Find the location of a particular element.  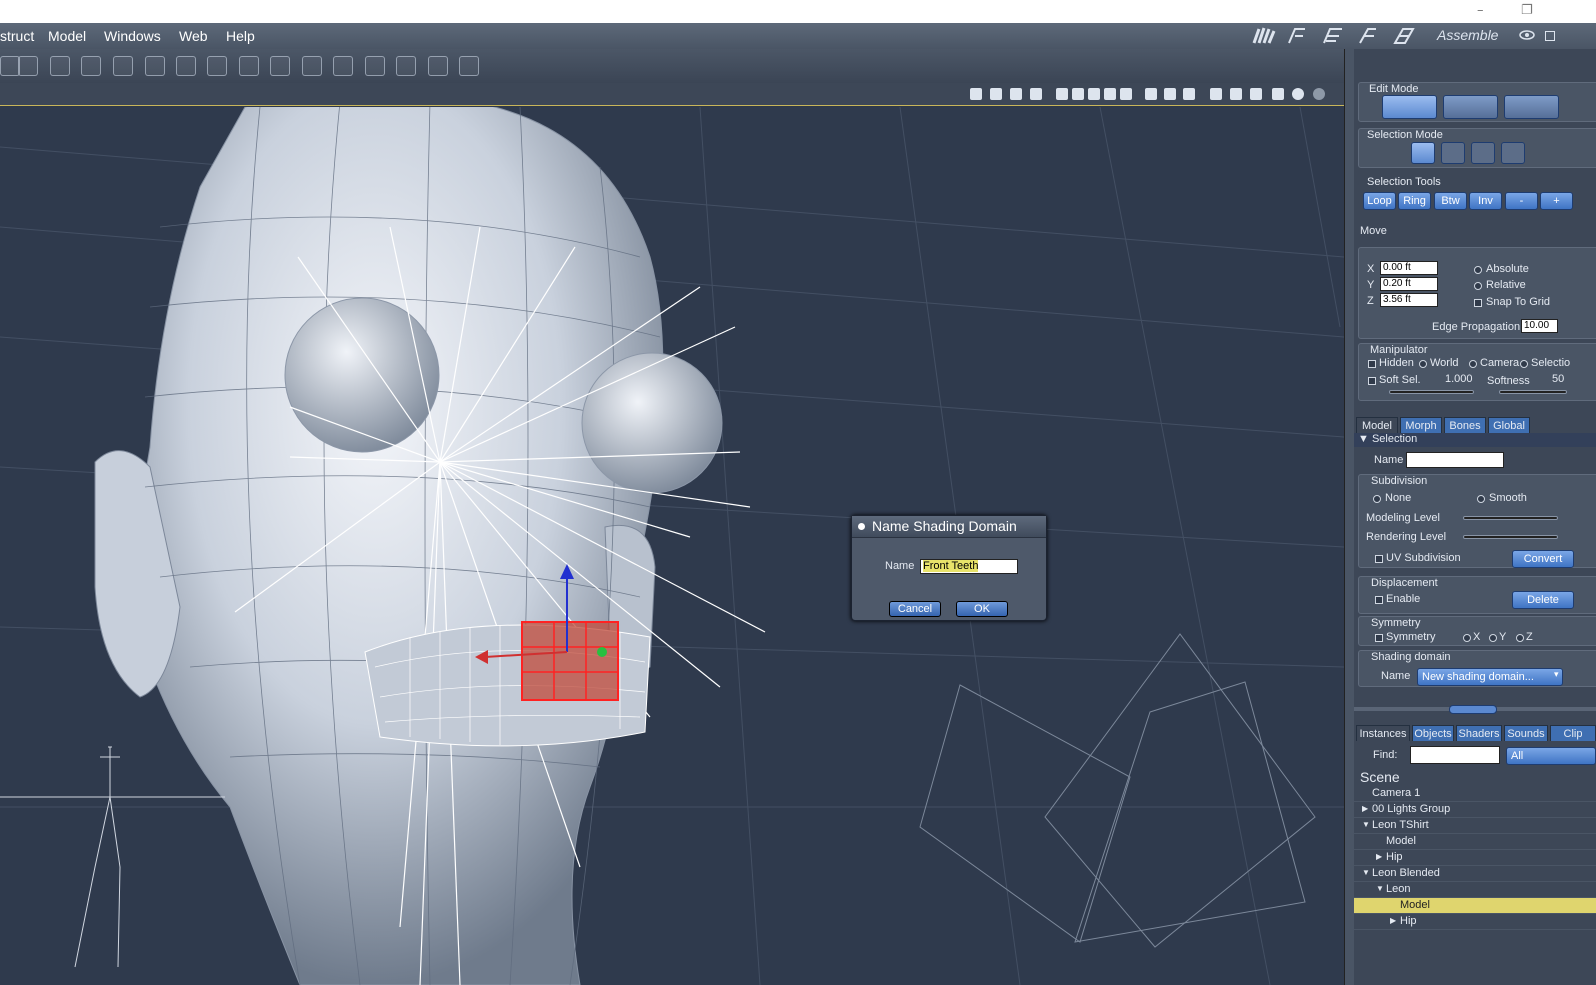

collapse-leon-icon: ▼ is located at coordinates (1380, 888).